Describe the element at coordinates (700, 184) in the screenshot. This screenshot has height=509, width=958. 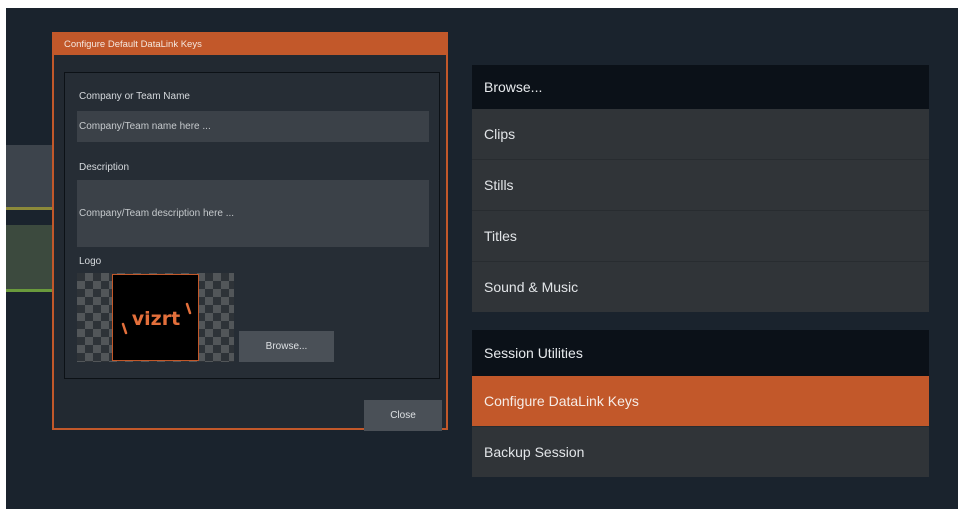
I see `menu-item-stills: Stills` at that location.